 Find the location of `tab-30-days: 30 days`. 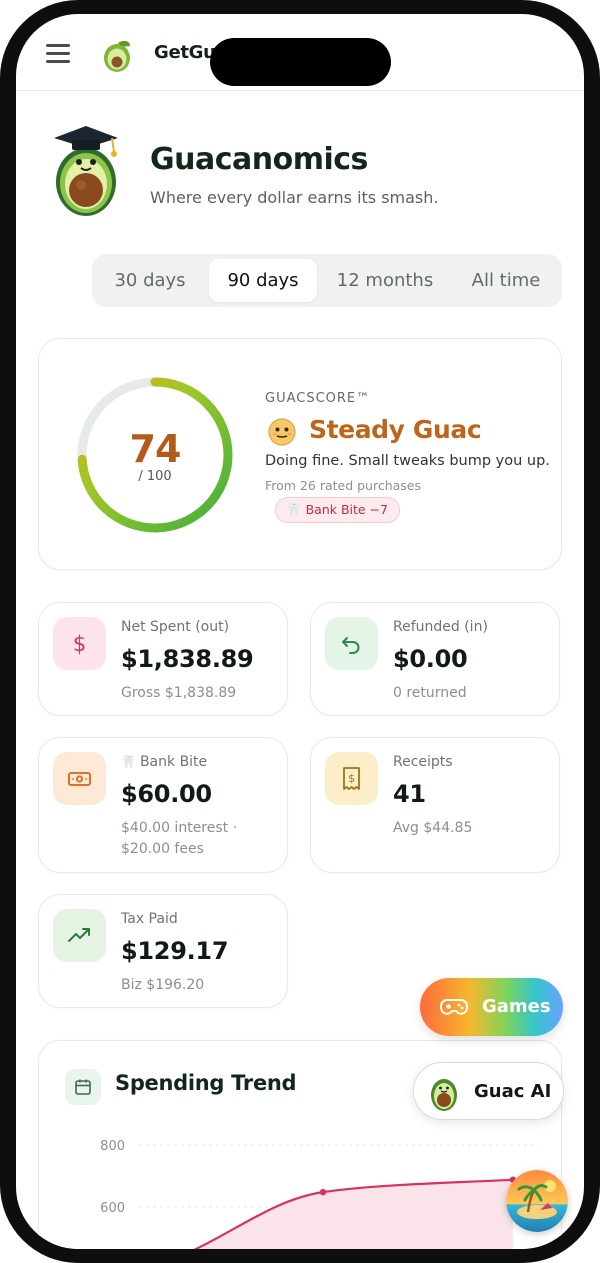

tab-30-days: 30 days is located at coordinates (150, 280).